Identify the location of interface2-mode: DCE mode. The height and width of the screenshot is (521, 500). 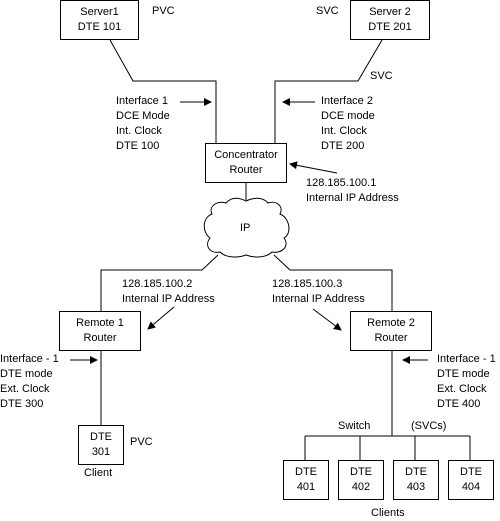
(348, 116).